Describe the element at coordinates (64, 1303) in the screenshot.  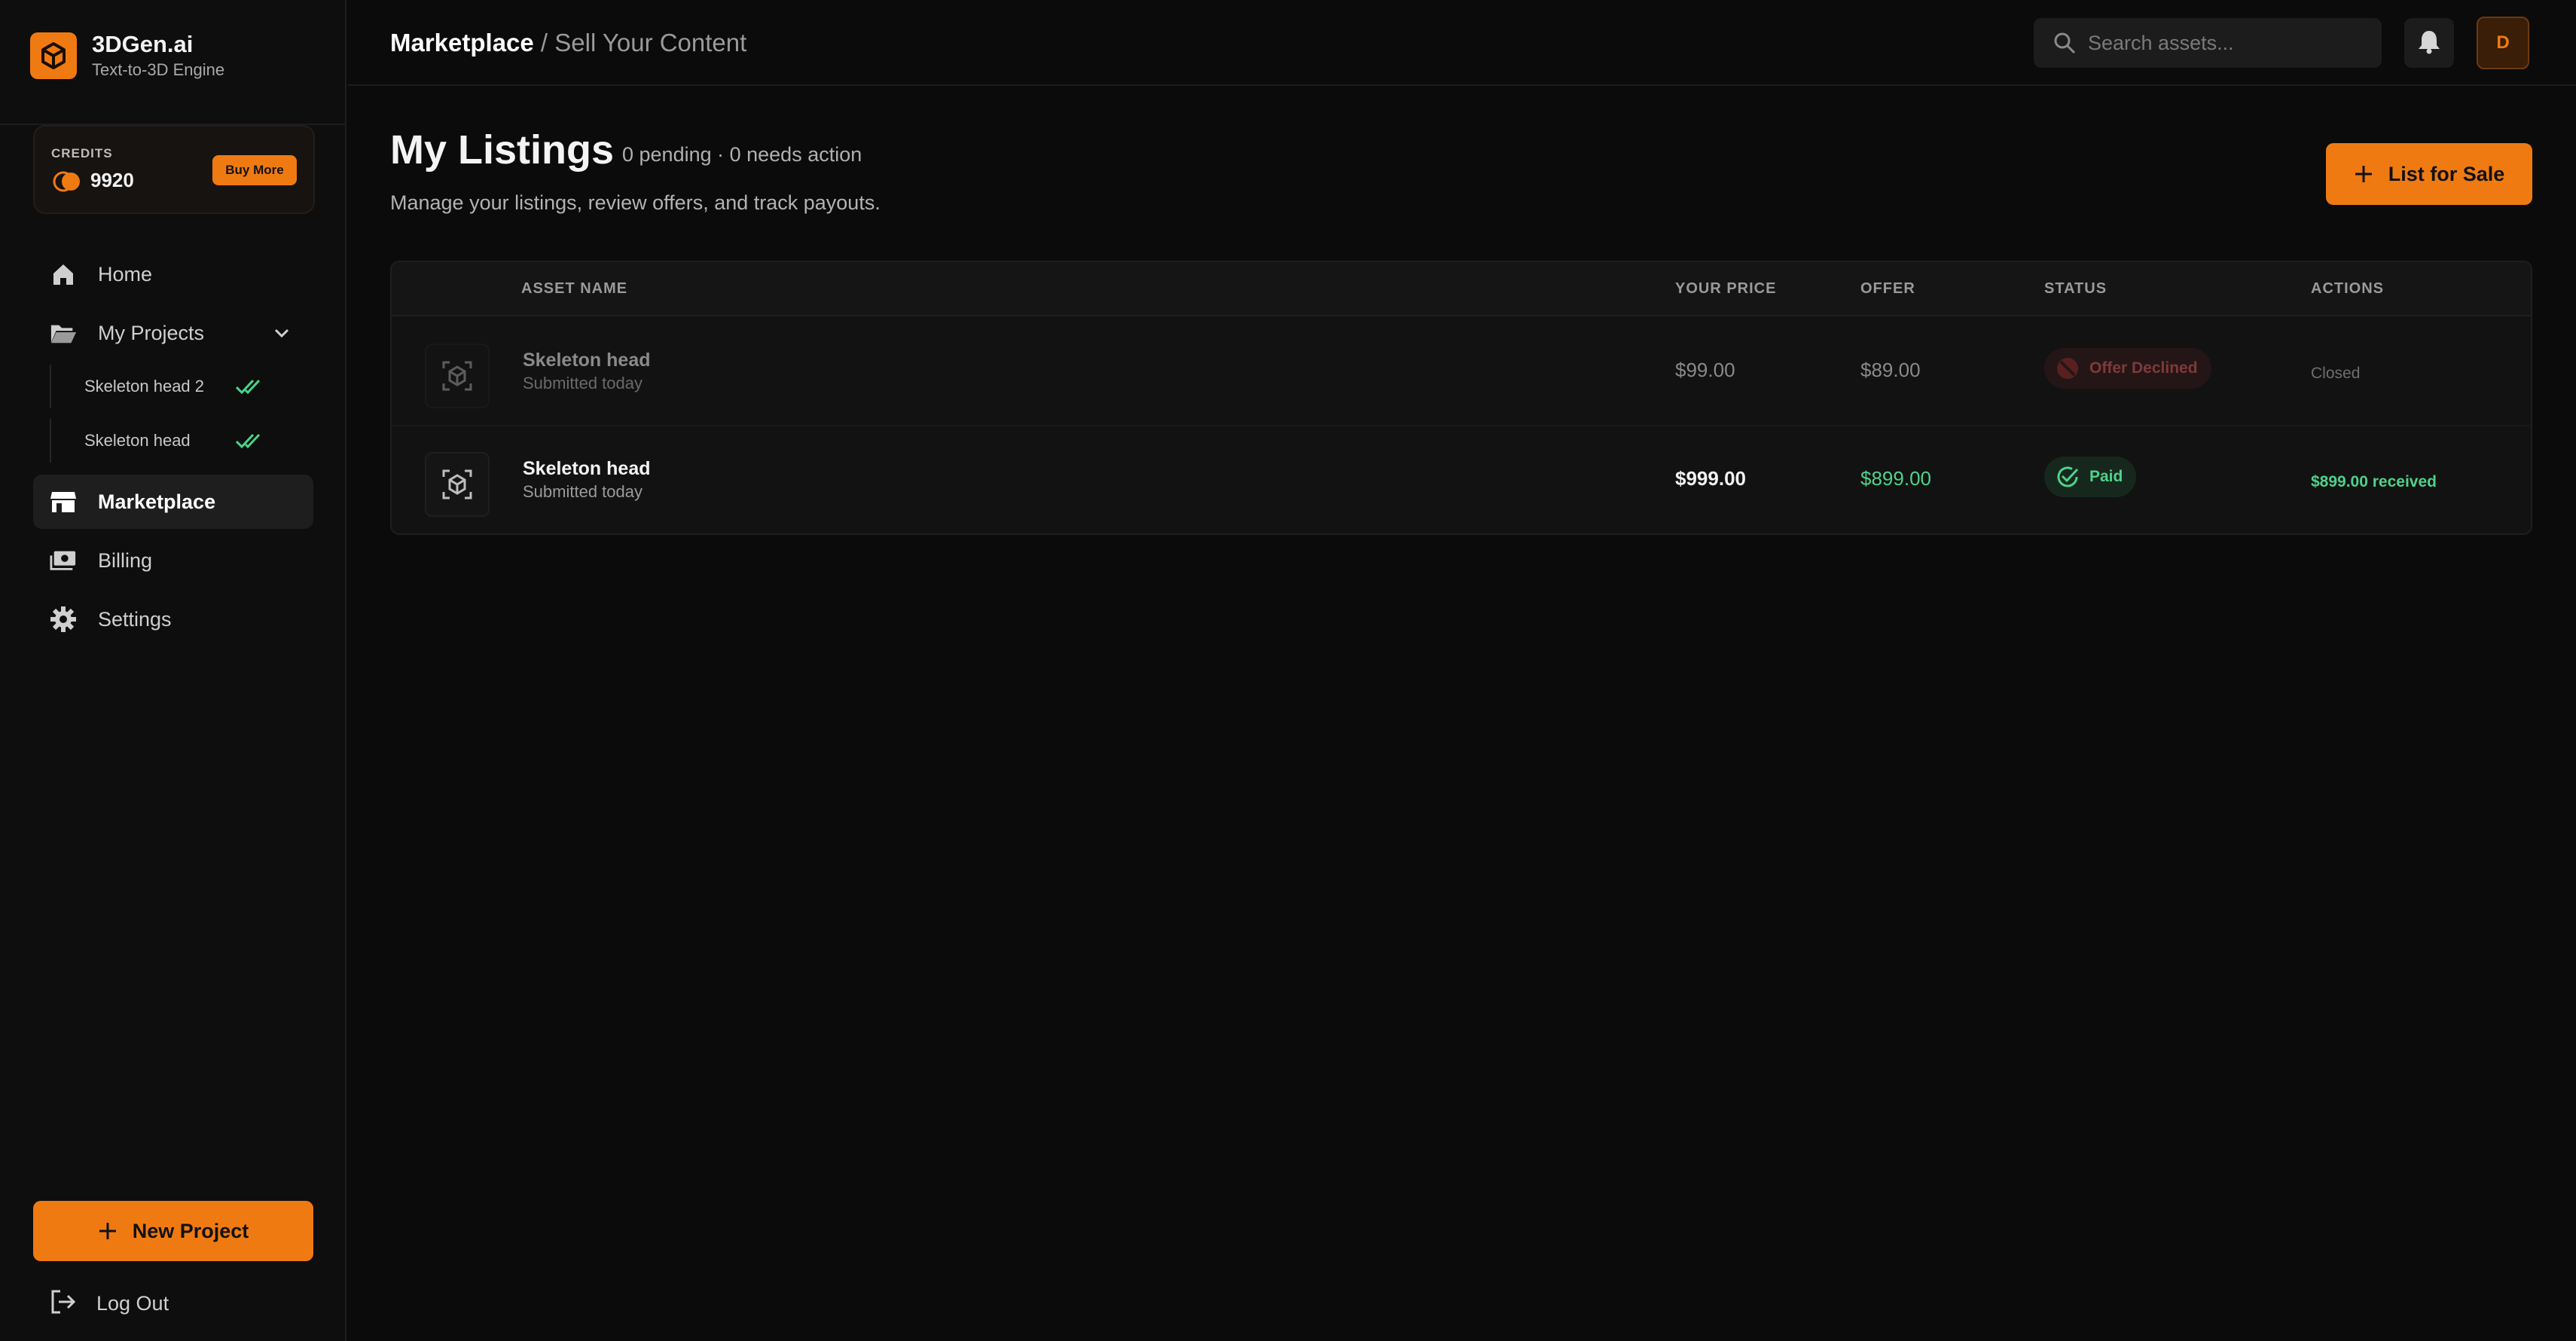
I see `logout-icon` at that location.